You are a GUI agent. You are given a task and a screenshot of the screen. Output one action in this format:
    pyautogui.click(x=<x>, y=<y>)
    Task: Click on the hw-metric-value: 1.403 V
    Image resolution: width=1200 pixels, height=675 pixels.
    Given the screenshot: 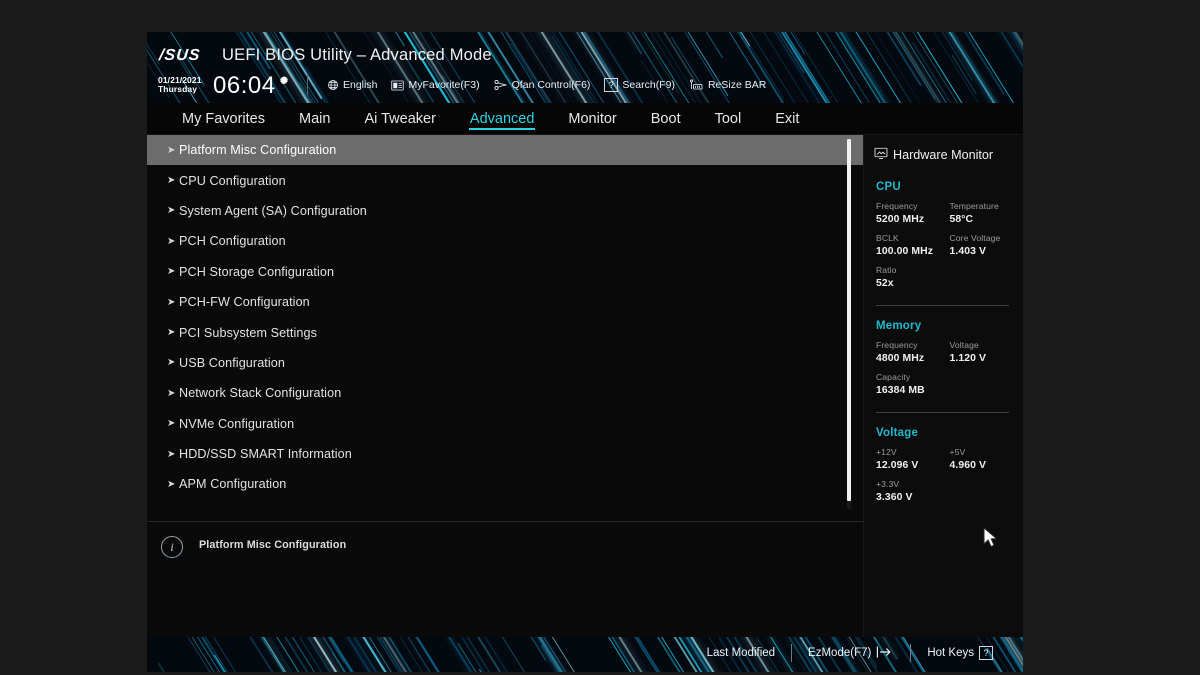 What is the action you would take?
    pyautogui.click(x=968, y=251)
    